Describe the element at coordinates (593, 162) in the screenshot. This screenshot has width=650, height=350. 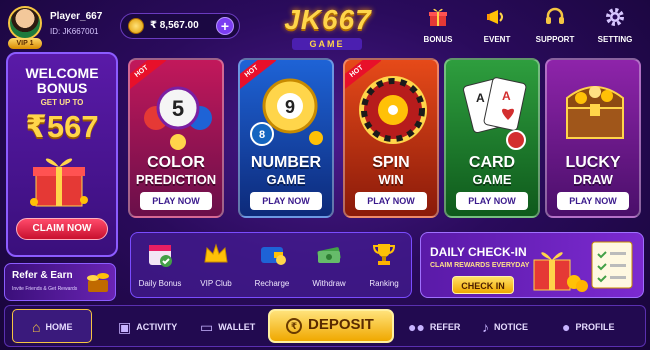
I see `game-title: LUCKY` at that location.